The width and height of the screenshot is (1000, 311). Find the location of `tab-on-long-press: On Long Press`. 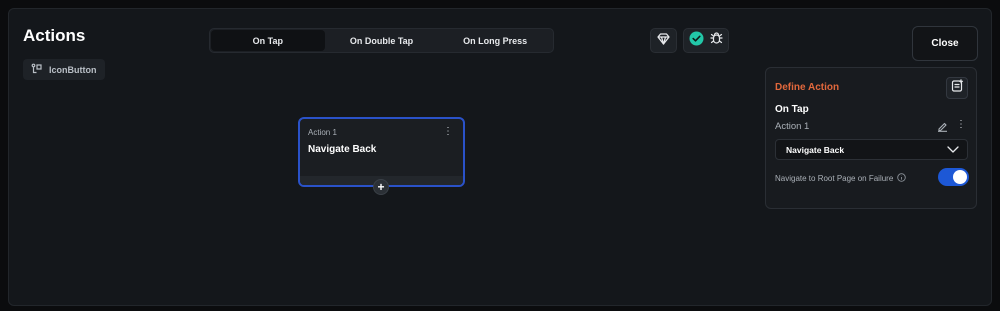

tab-on-long-press: On Long Press is located at coordinates (495, 40).